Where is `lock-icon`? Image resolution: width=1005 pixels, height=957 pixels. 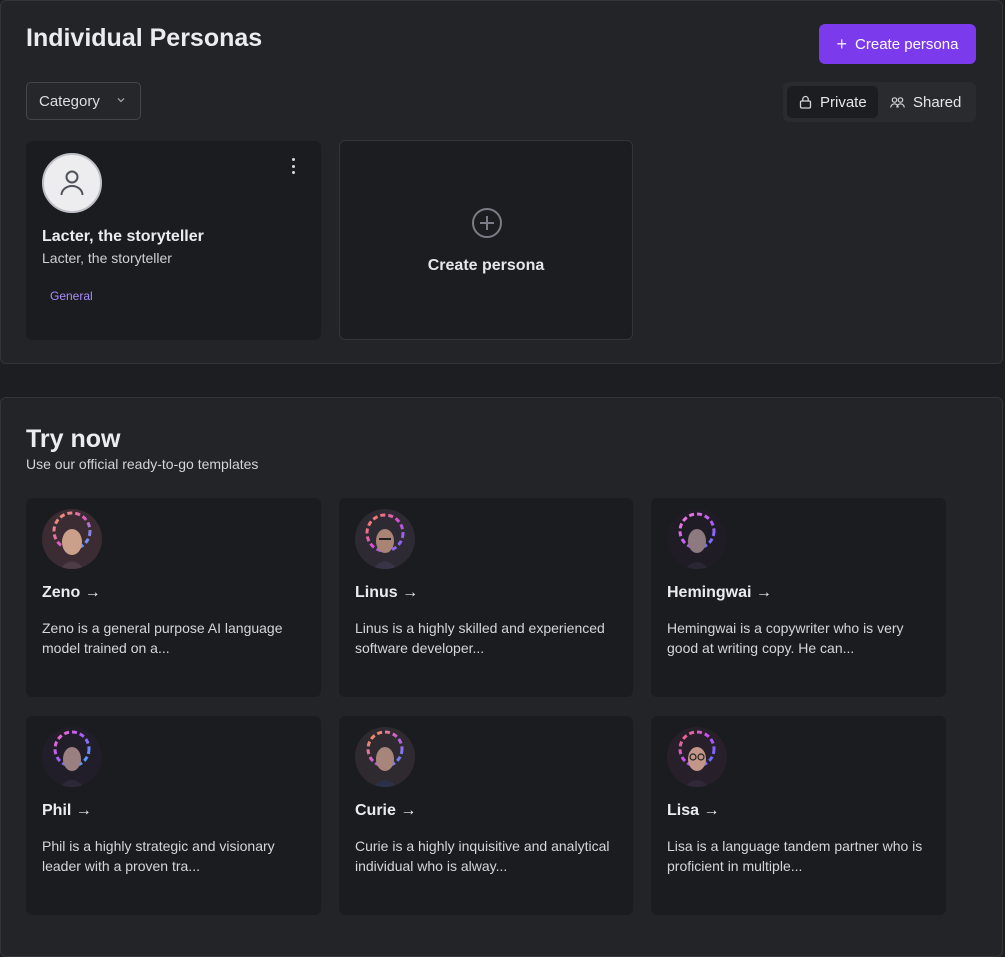
lock-icon is located at coordinates (805, 102).